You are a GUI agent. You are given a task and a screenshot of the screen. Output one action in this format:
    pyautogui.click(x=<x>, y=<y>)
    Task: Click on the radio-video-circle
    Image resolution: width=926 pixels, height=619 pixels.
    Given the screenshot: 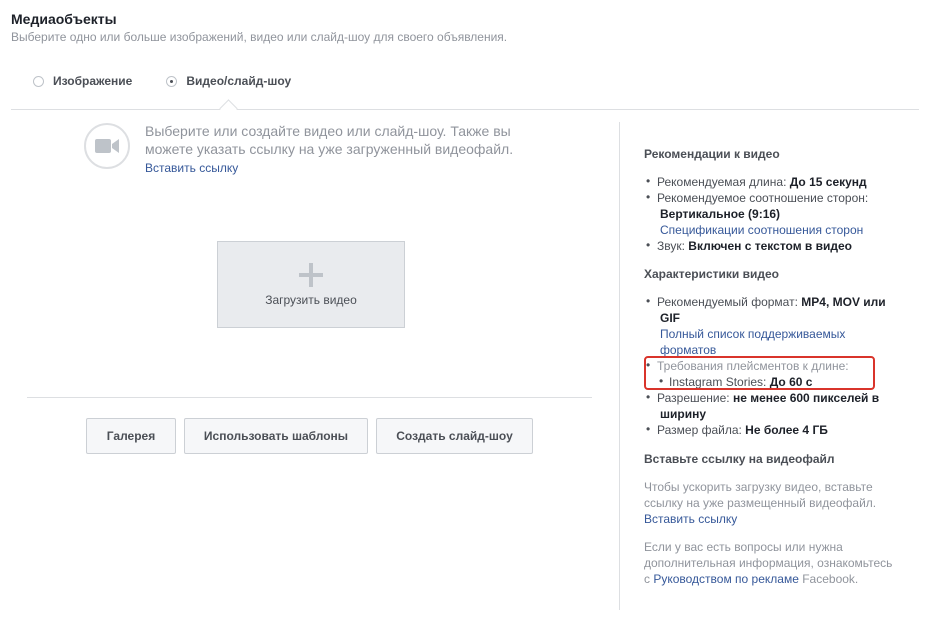 What is the action you would take?
    pyautogui.click(x=172, y=81)
    